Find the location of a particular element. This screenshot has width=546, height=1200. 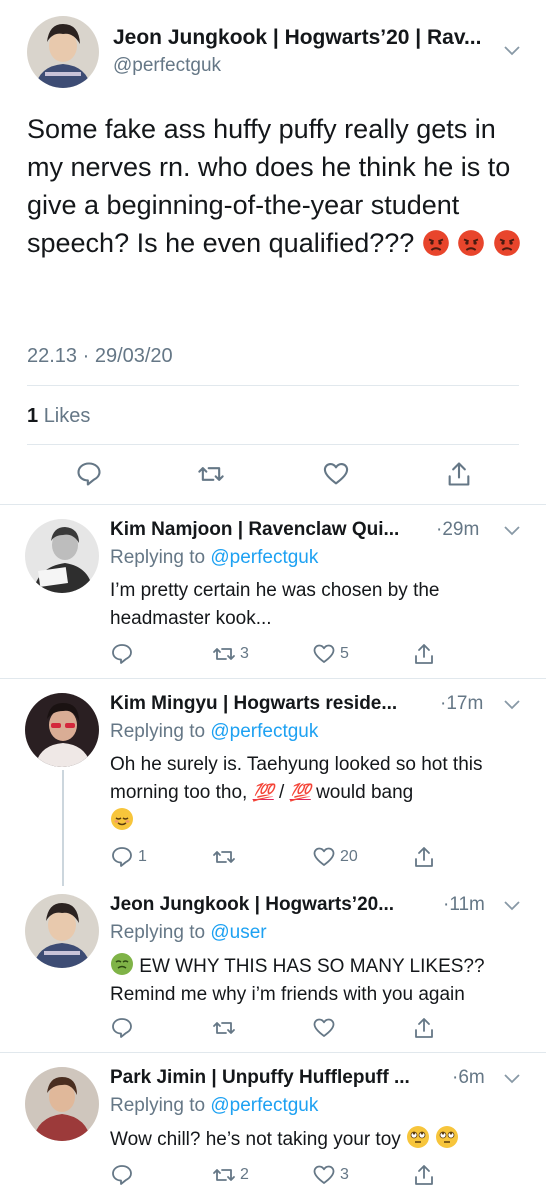

likes-number: 1 is located at coordinates (33, 416).